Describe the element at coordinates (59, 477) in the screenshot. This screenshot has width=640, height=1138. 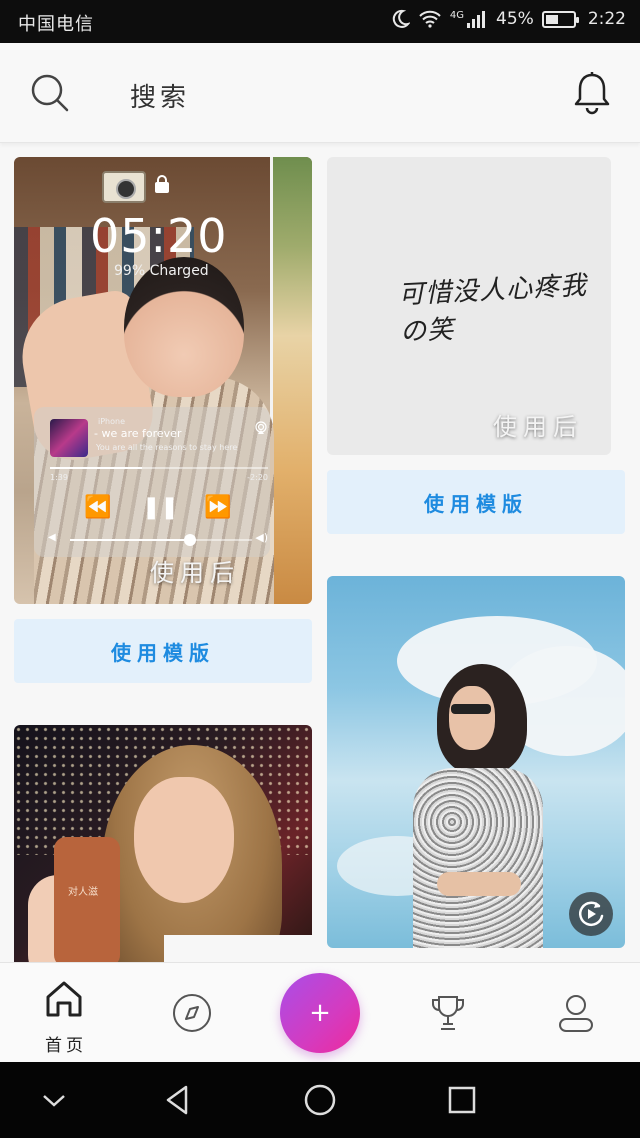
I see `elapsed-time: 1:39` at that location.